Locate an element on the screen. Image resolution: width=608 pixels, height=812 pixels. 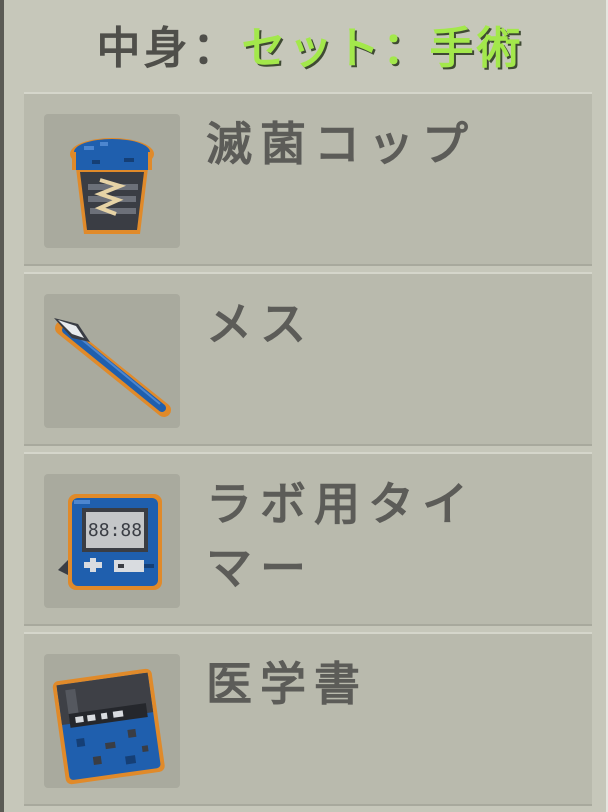
item-name: メス is located at coordinates (260, 324).